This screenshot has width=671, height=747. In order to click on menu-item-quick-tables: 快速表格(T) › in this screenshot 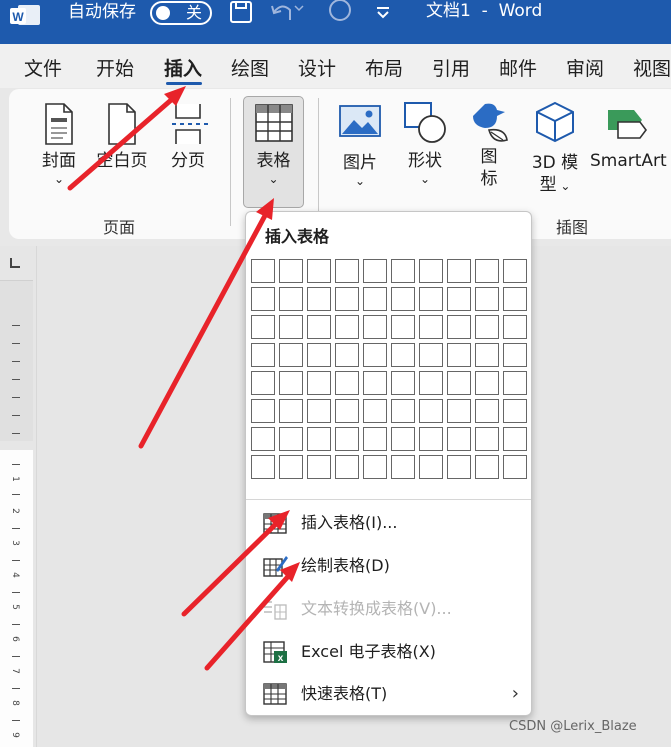, I will do `click(388, 694)`.